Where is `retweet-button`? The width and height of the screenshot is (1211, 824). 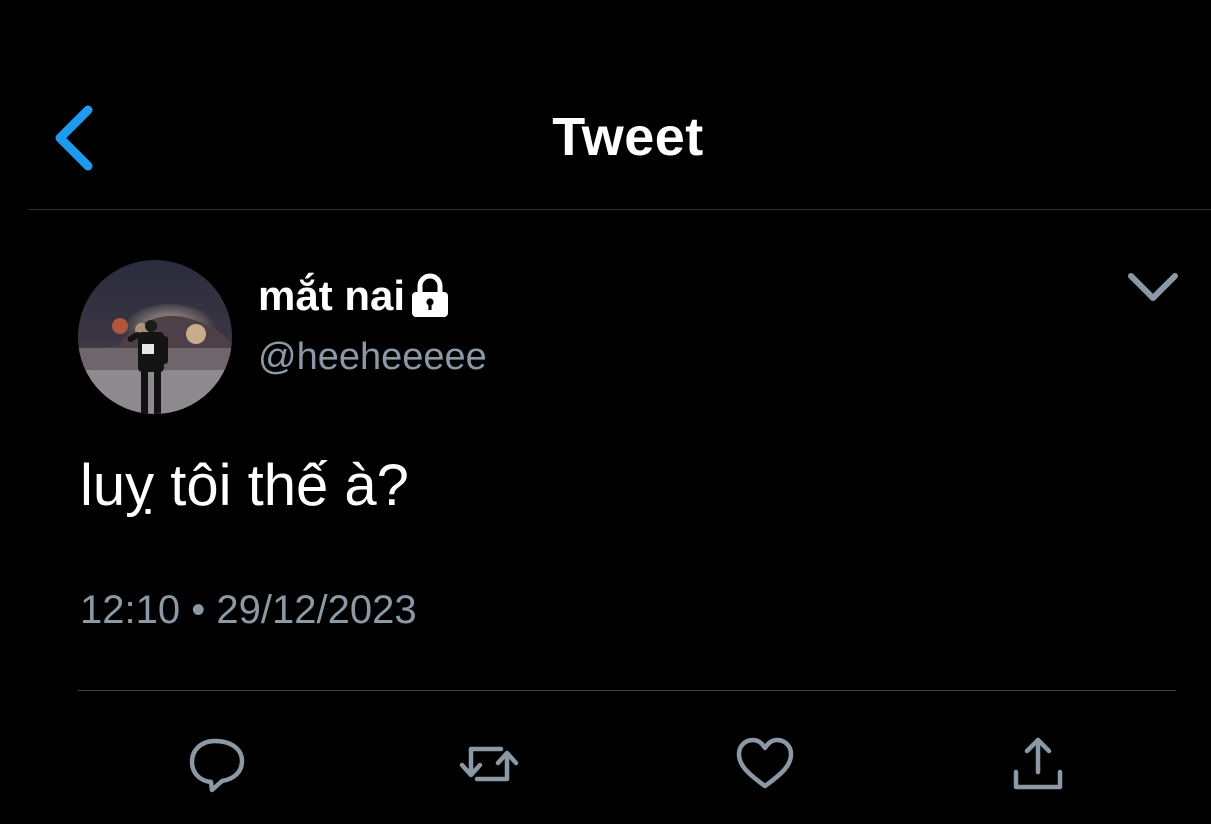
retweet-button is located at coordinates (489, 764).